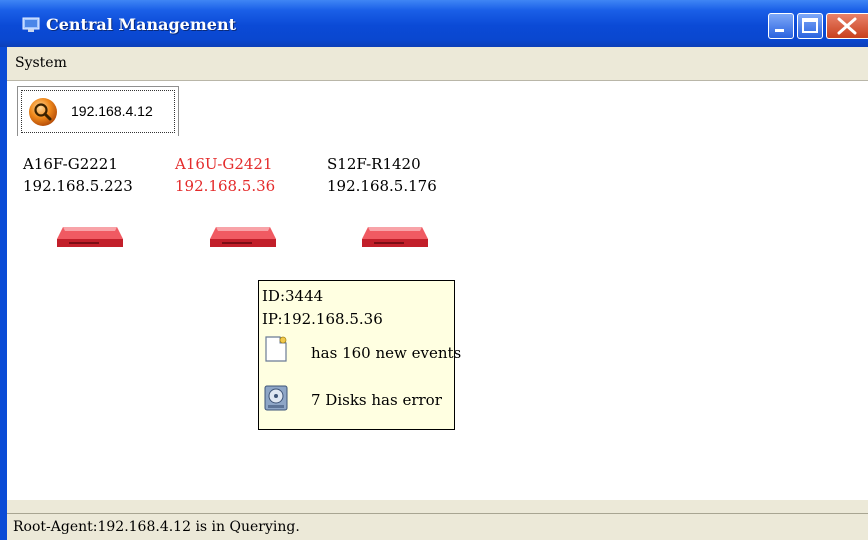 The width and height of the screenshot is (868, 540). Describe the element at coordinates (781, 26) in the screenshot. I see `minimize-button` at that location.